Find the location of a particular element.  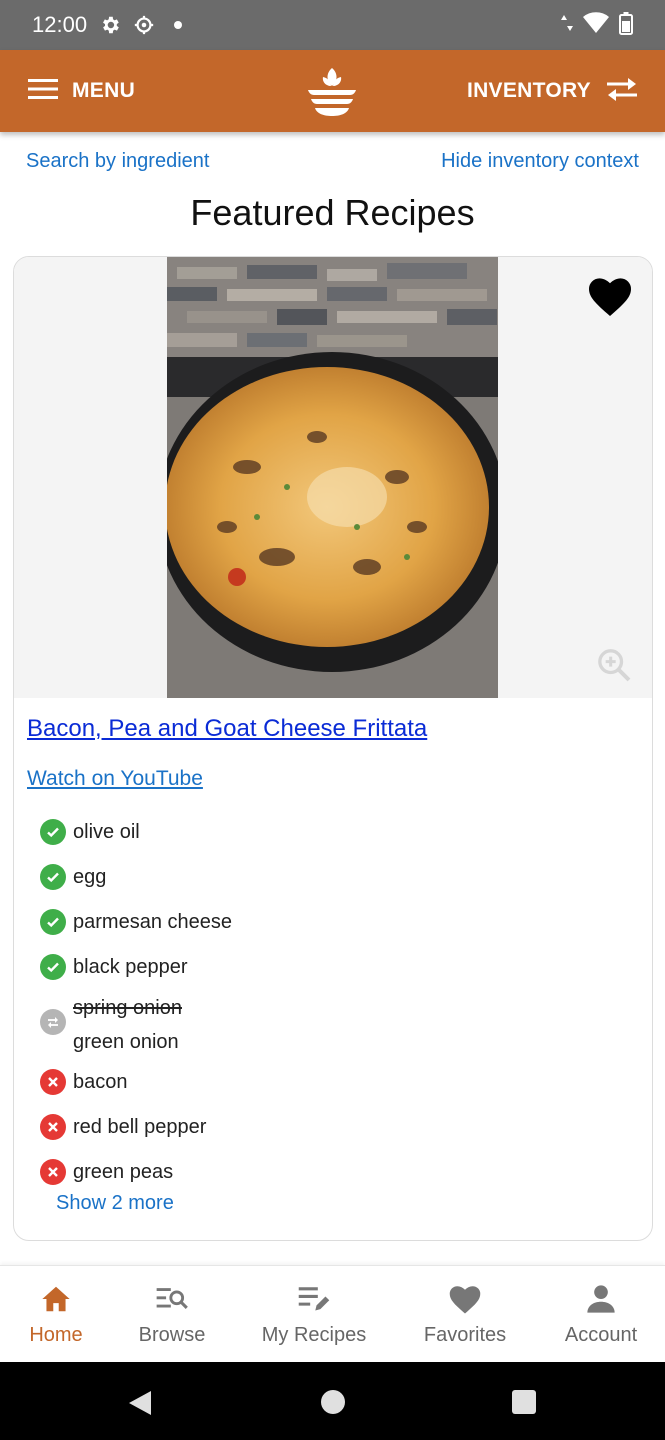

ingredient-name: red bell pepper is located at coordinates (140, 1127).